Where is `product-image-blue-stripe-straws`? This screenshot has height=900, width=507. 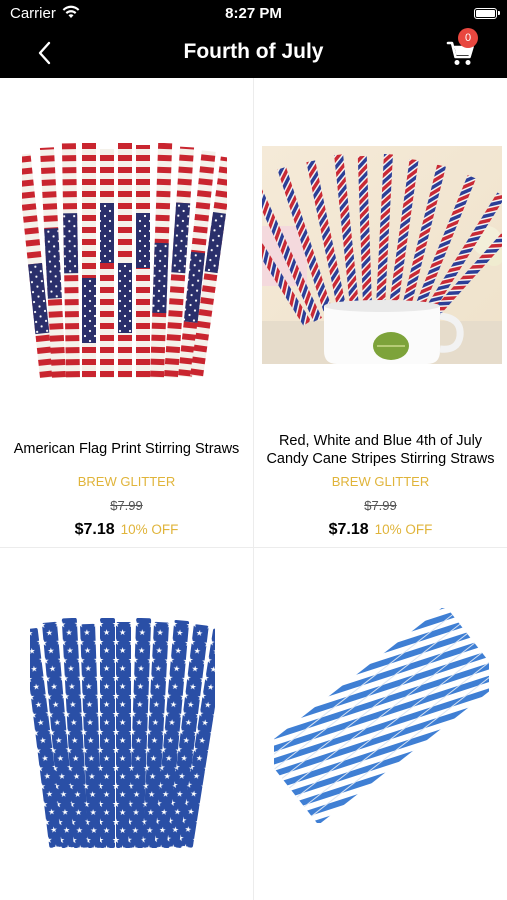 product-image-blue-stripe-straws is located at coordinates (381, 715).